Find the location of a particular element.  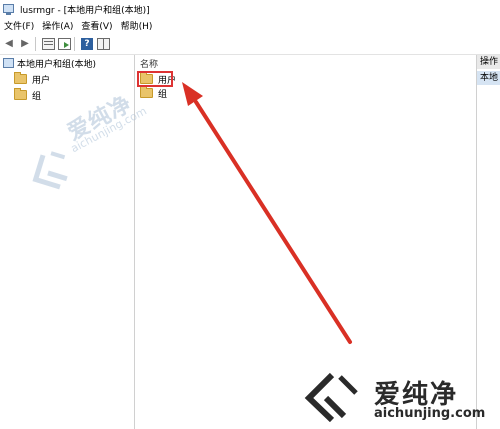

export-list-icon is located at coordinates (64, 44).